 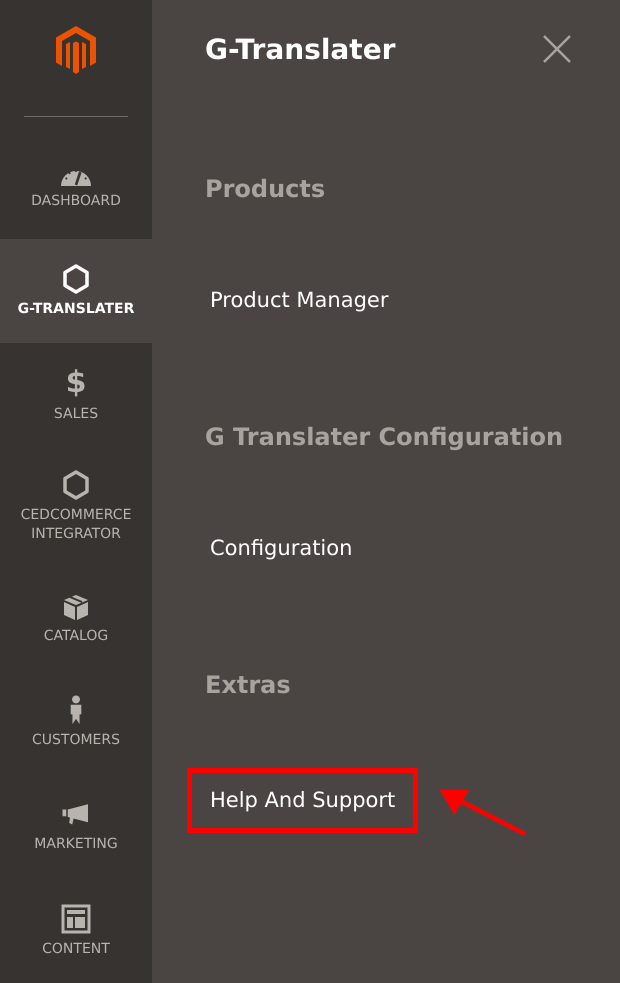 What do you see at coordinates (76, 949) in the screenshot?
I see `nav-label: CONTENT` at bounding box center [76, 949].